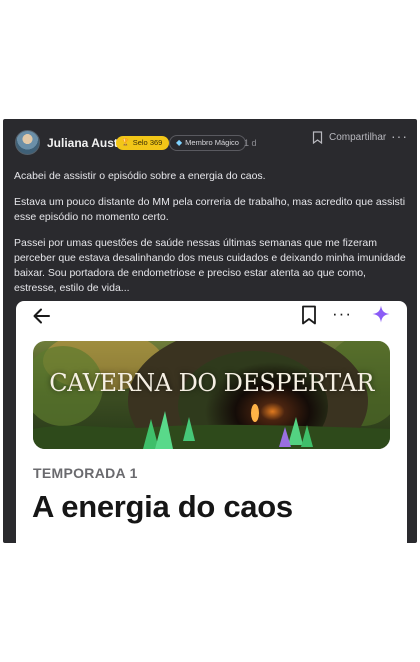  I want to click on episode-cover-image: CAVERNA DO DESPERTAR, so click(211, 395).